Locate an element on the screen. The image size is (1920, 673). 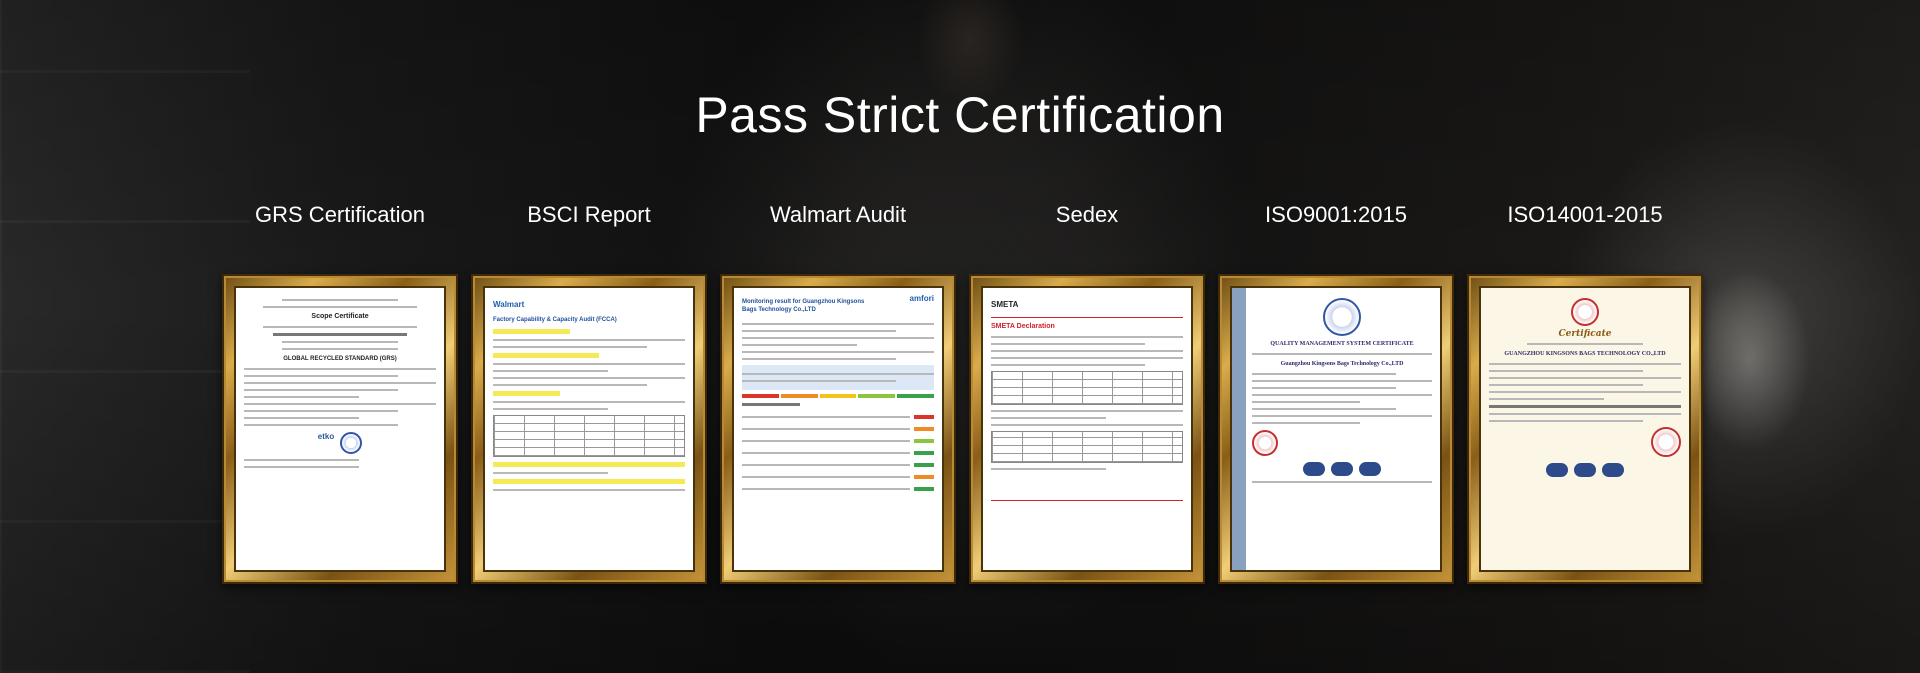
document-title: QUALITY MANAGEMENT SYSTEM CERTIFICATE is located at coordinates (1342, 344).